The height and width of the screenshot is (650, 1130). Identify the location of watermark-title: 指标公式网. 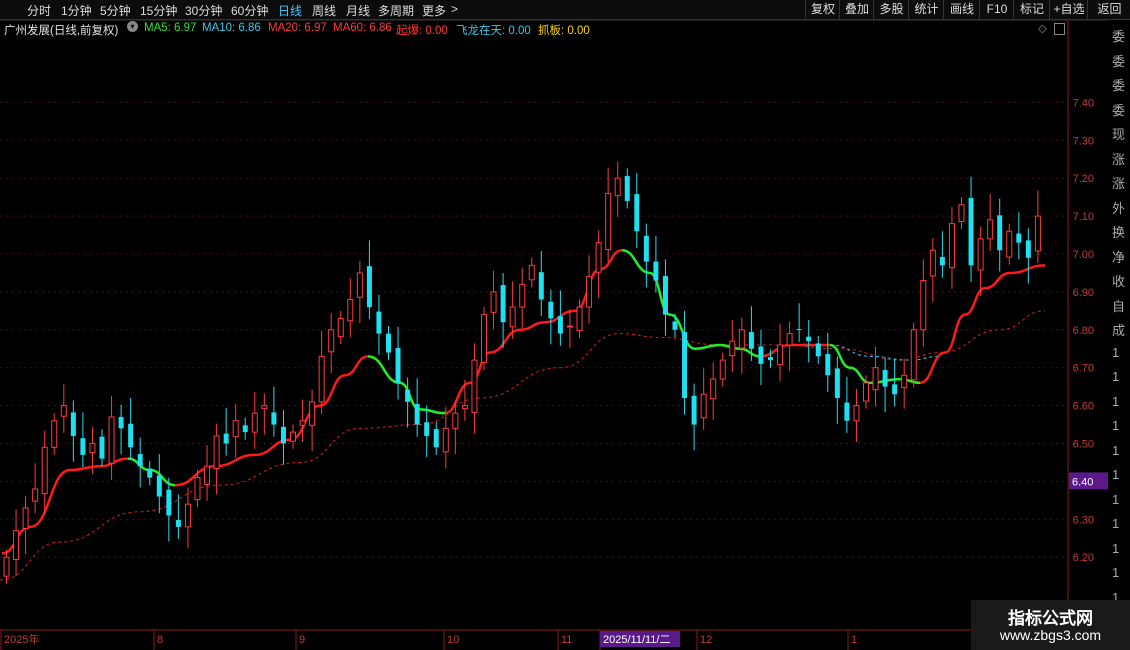
(1050, 618).